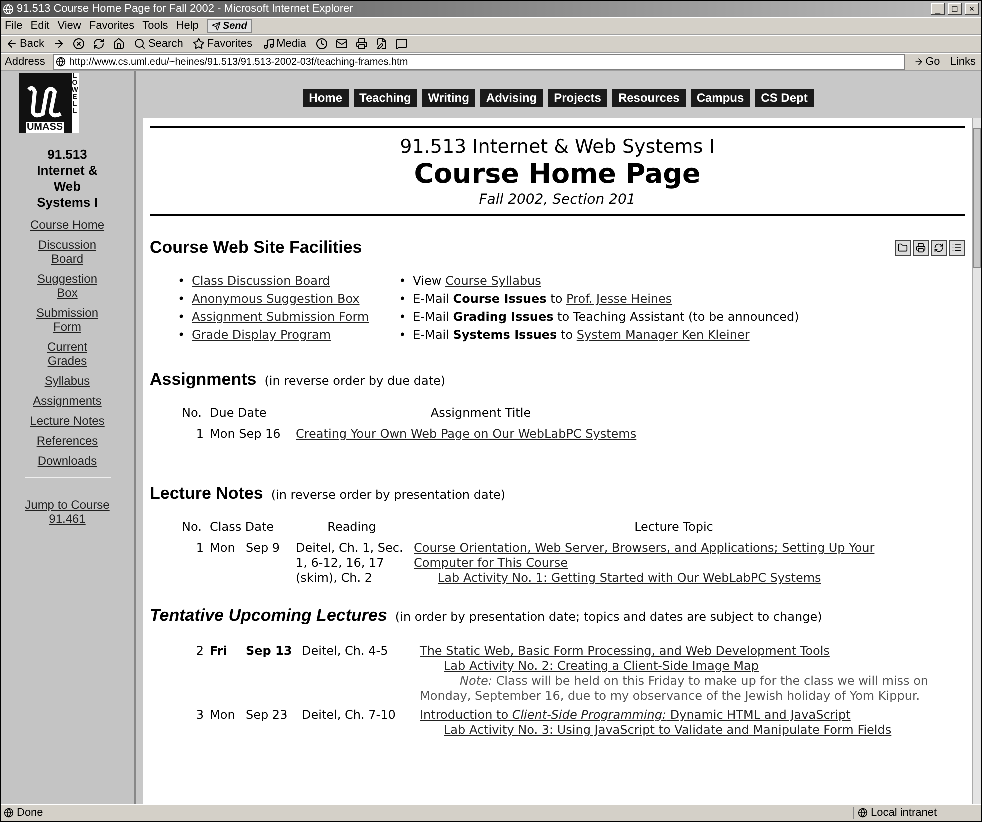 The width and height of the screenshot is (982, 822). Describe the element at coordinates (119, 44) in the screenshot. I see `home-icon` at that location.